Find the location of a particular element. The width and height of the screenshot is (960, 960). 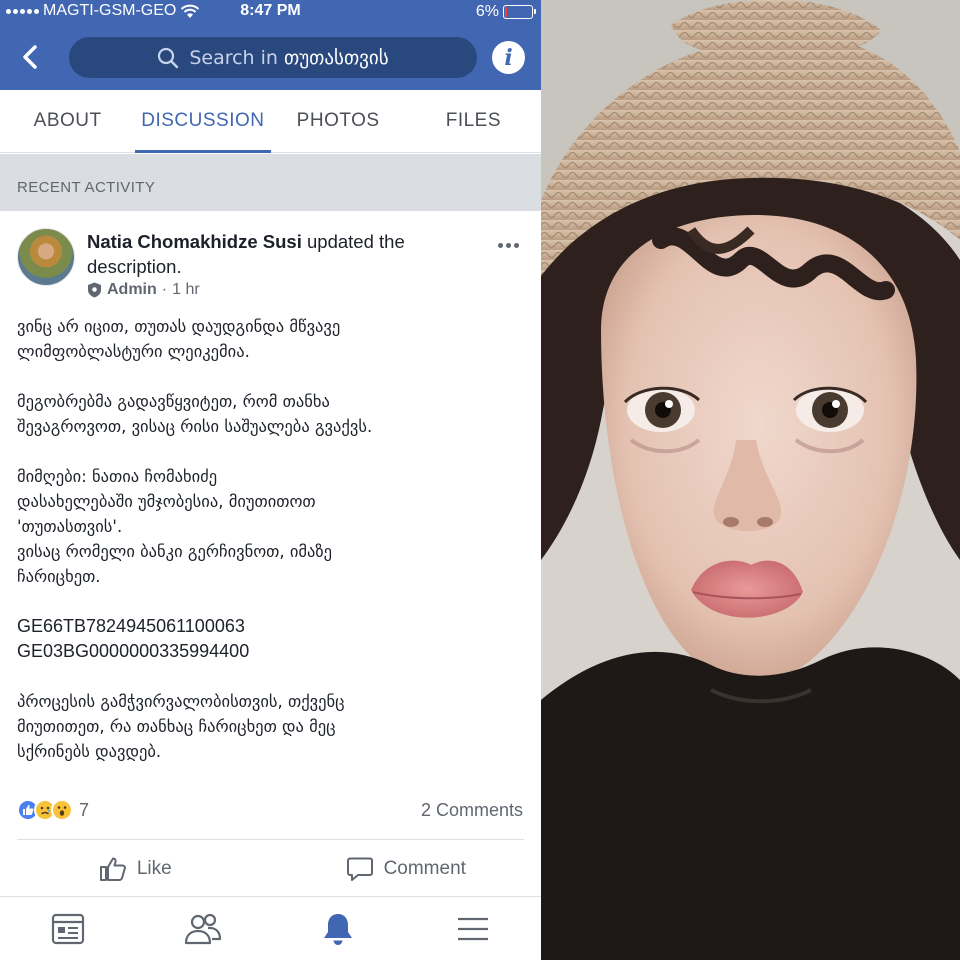

info-button: i is located at coordinates (508, 57).